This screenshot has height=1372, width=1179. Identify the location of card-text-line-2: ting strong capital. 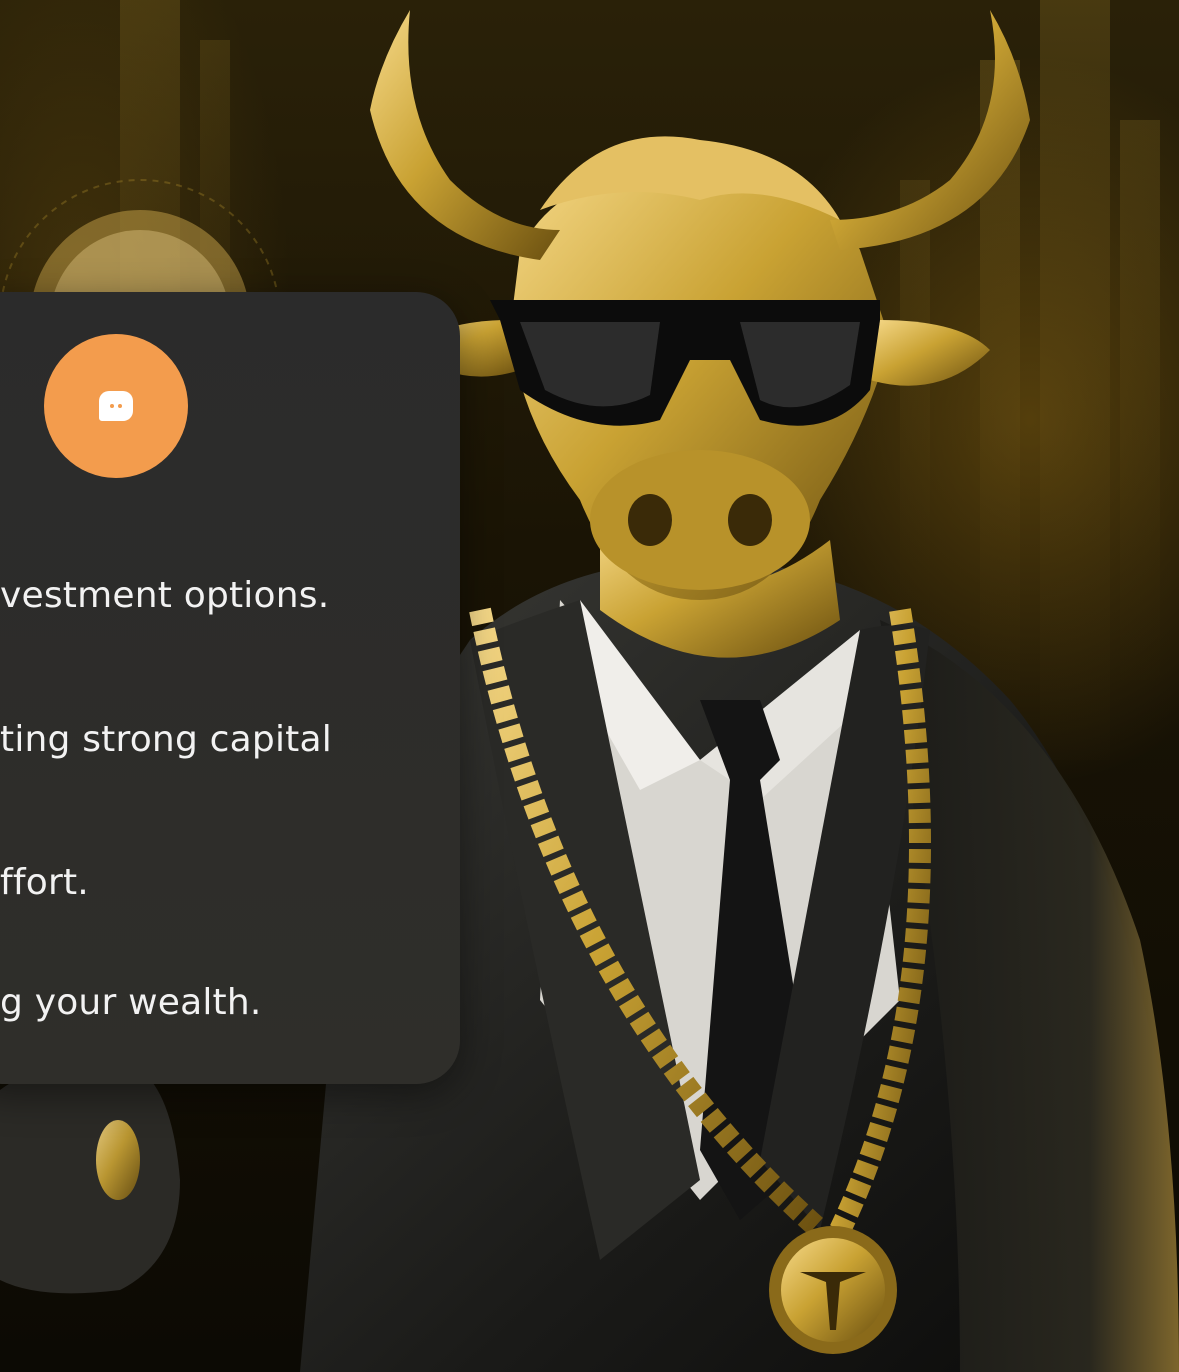
(166, 739).